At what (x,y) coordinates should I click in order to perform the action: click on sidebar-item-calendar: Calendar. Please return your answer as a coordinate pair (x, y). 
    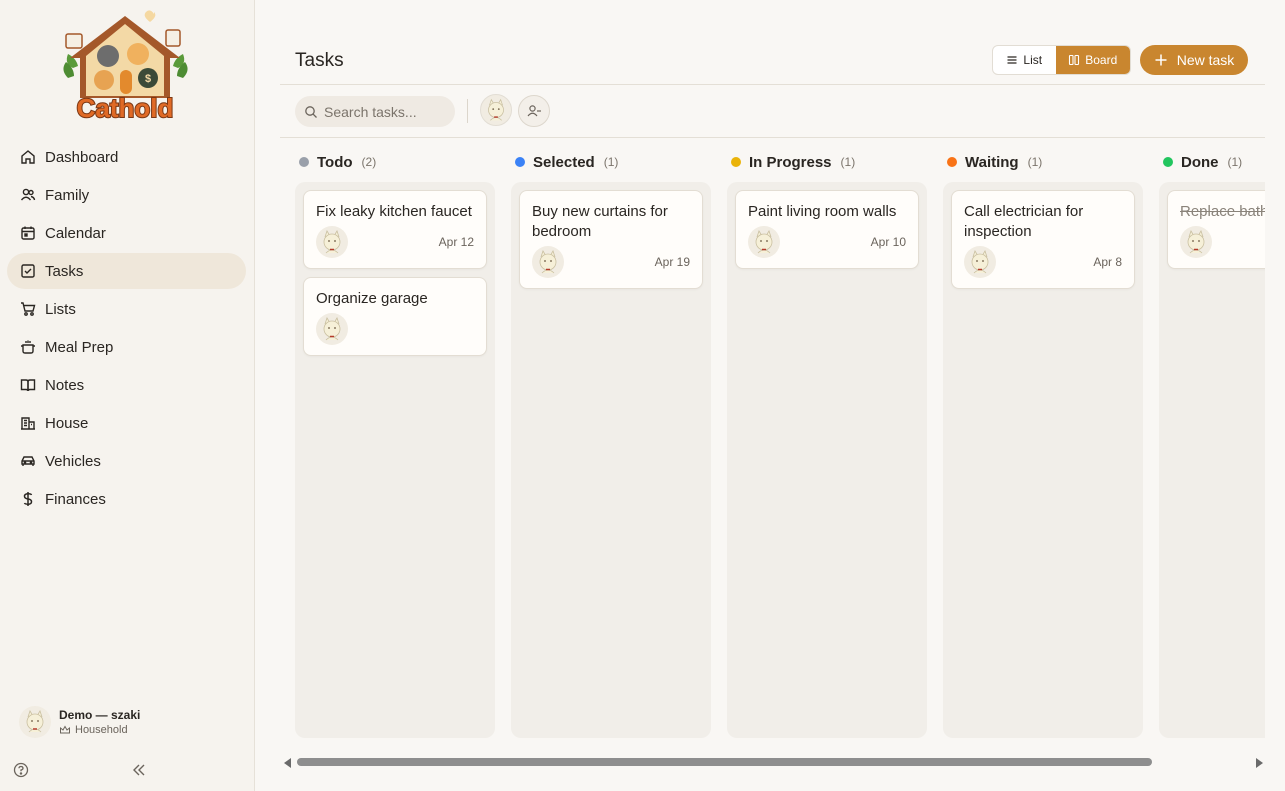
    Looking at the image, I should click on (126, 233).